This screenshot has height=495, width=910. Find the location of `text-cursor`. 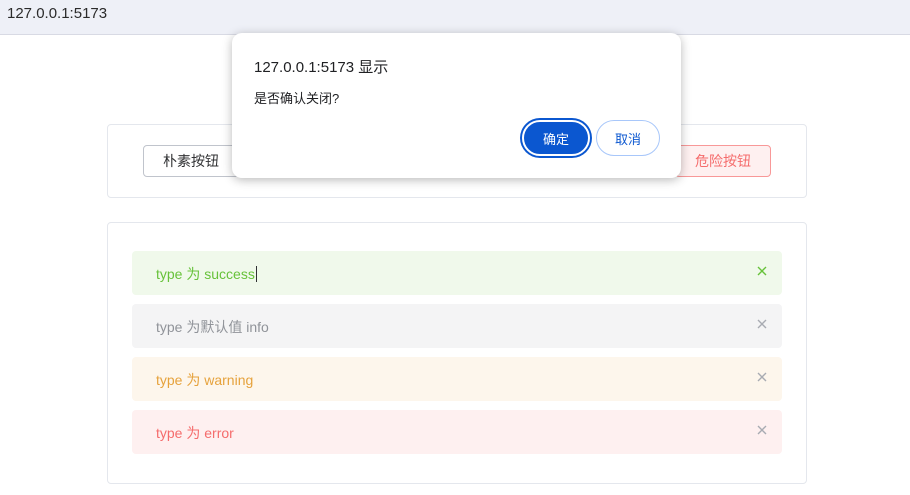

text-cursor is located at coordinates (256, 274).